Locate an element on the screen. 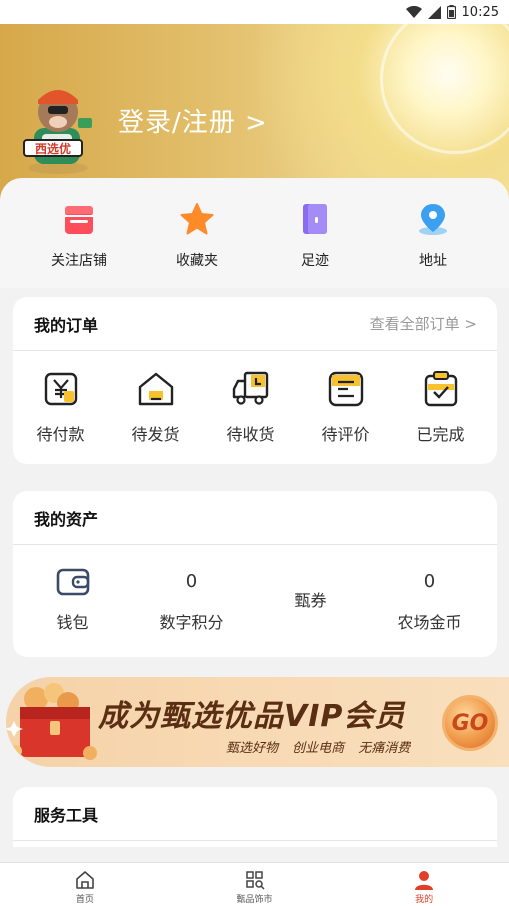 Image resolution: width=509 pixels, height=906 pixels. quick-link-label: 收藏夹 is located at coordinates (197, 261).